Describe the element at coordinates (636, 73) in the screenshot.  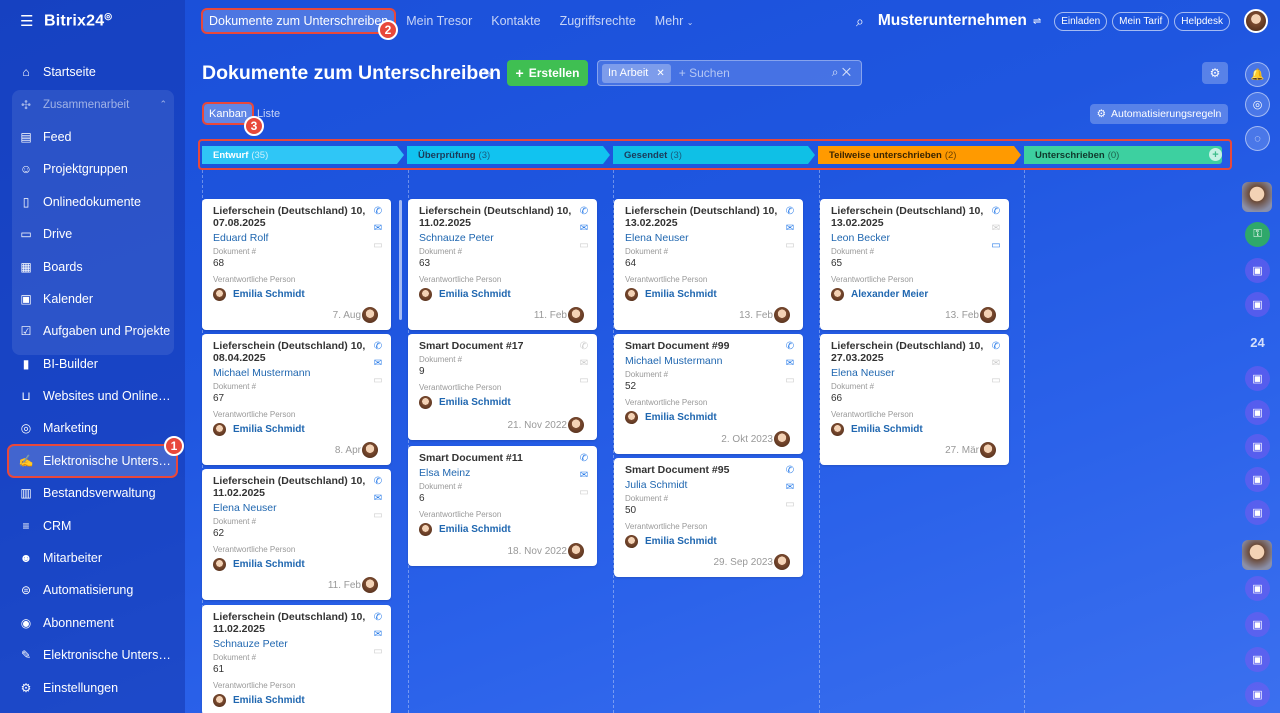
I see `filter-chip: In Arbeit ✕` at that location.